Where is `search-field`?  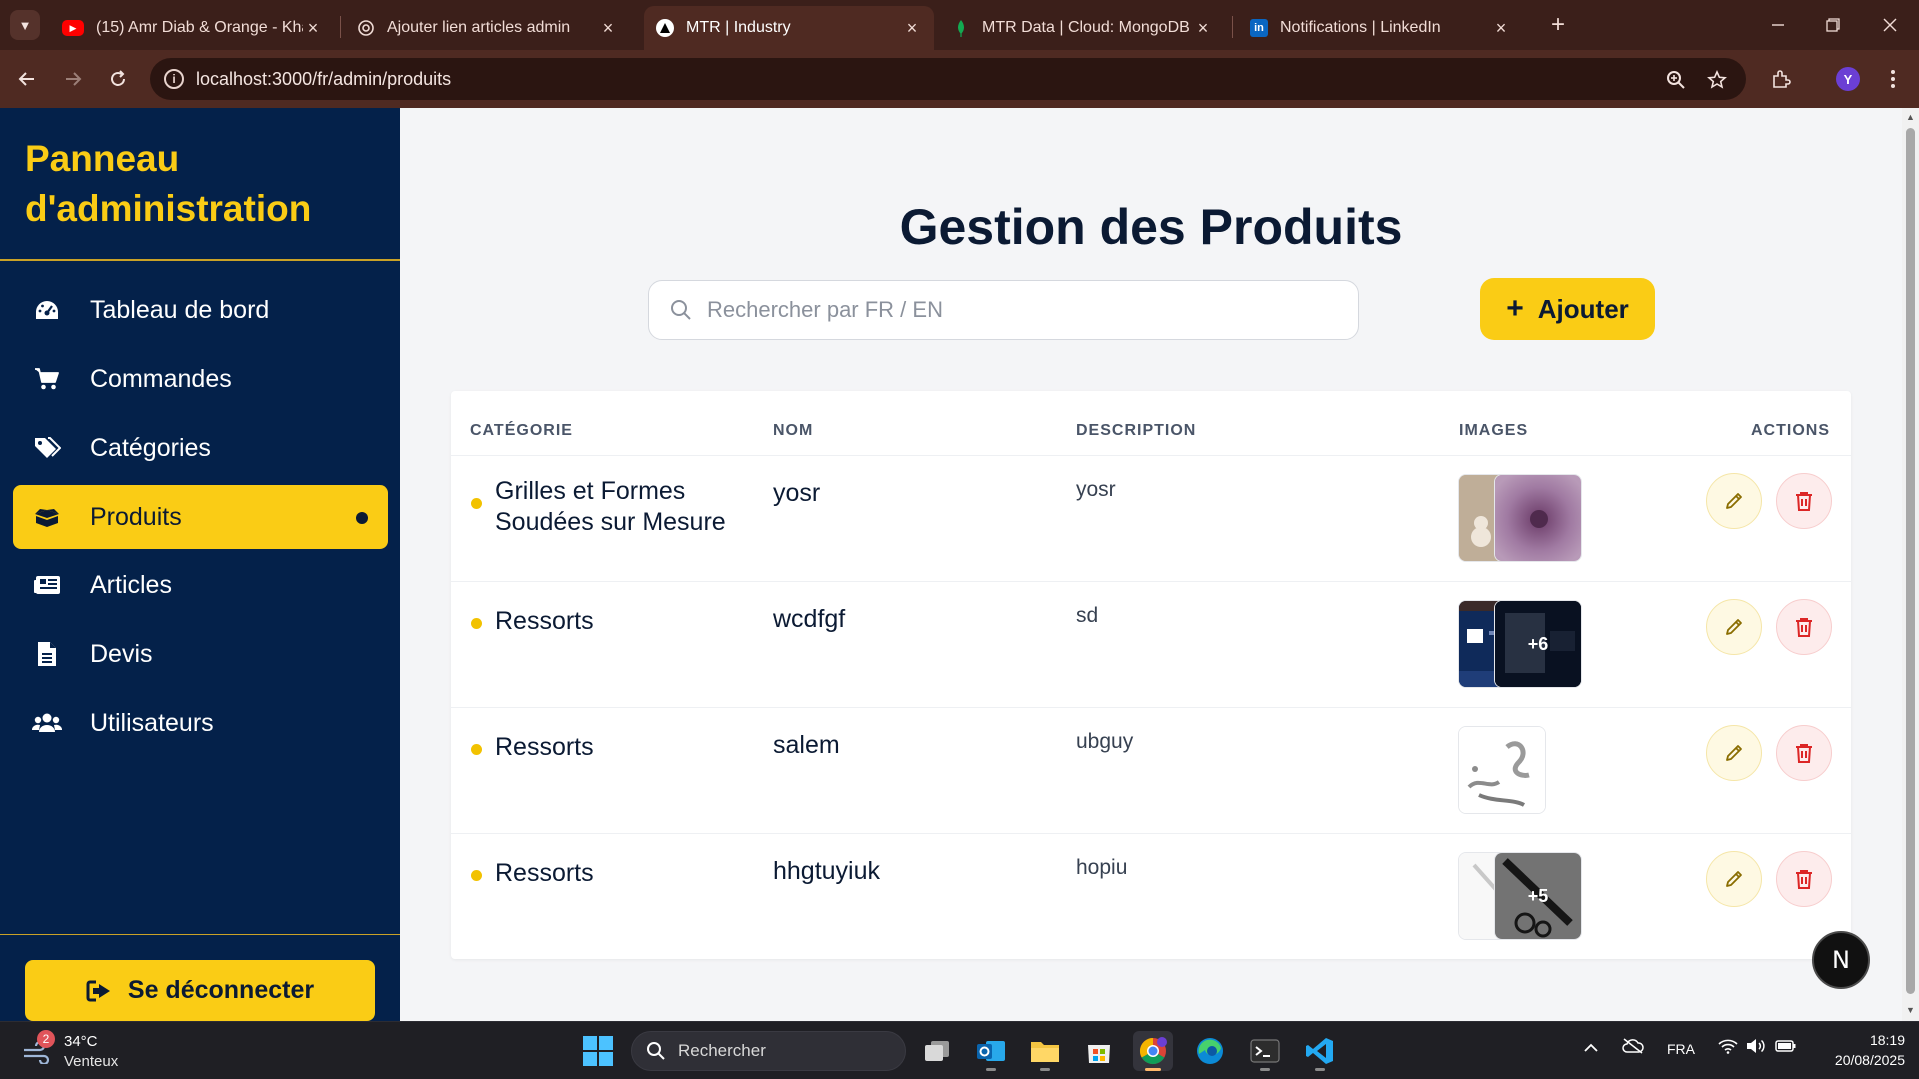
search-field is located at coordinates (1003, 310).